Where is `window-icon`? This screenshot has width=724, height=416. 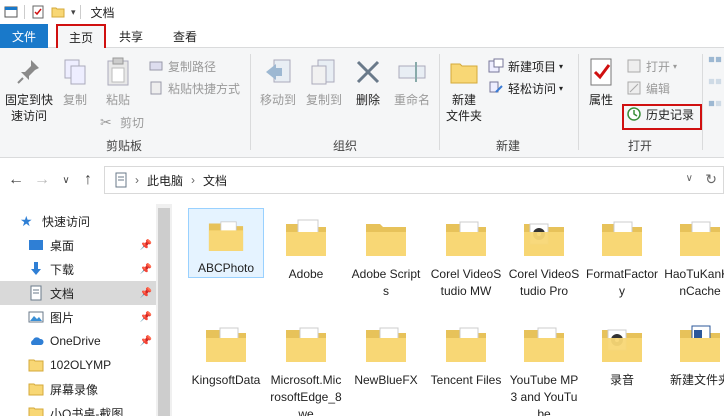
window-icon is located at coordinates (11, 12).